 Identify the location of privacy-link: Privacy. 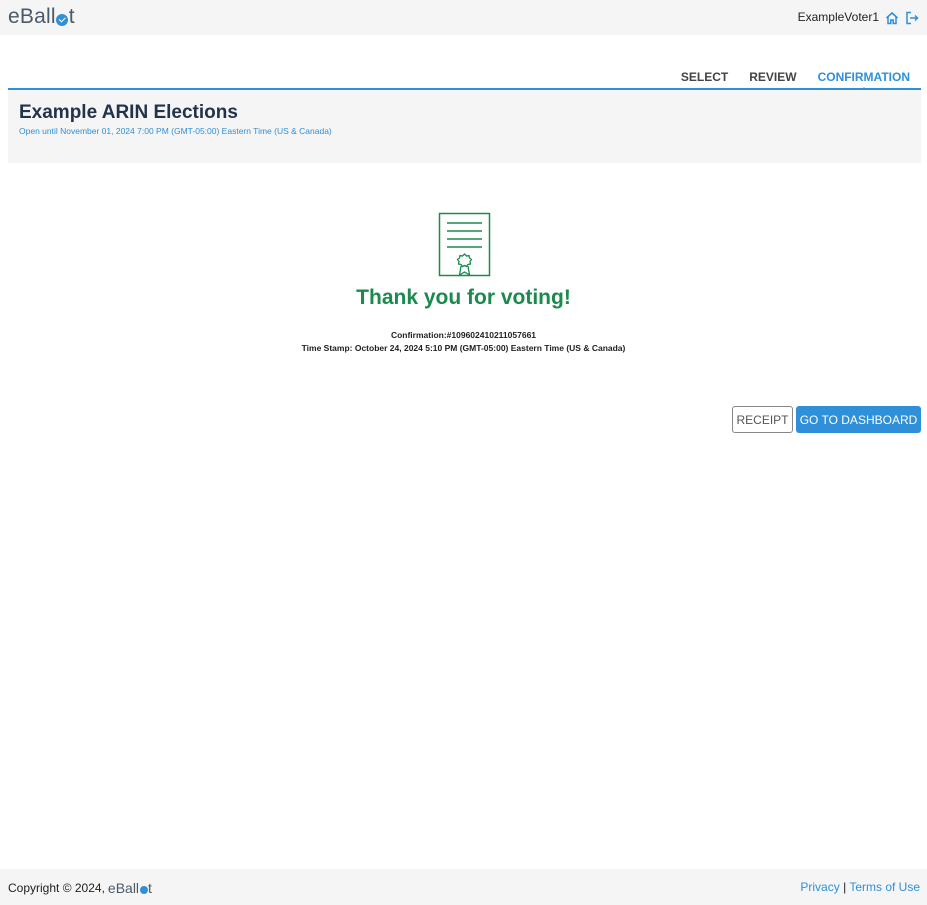
(819, 887).